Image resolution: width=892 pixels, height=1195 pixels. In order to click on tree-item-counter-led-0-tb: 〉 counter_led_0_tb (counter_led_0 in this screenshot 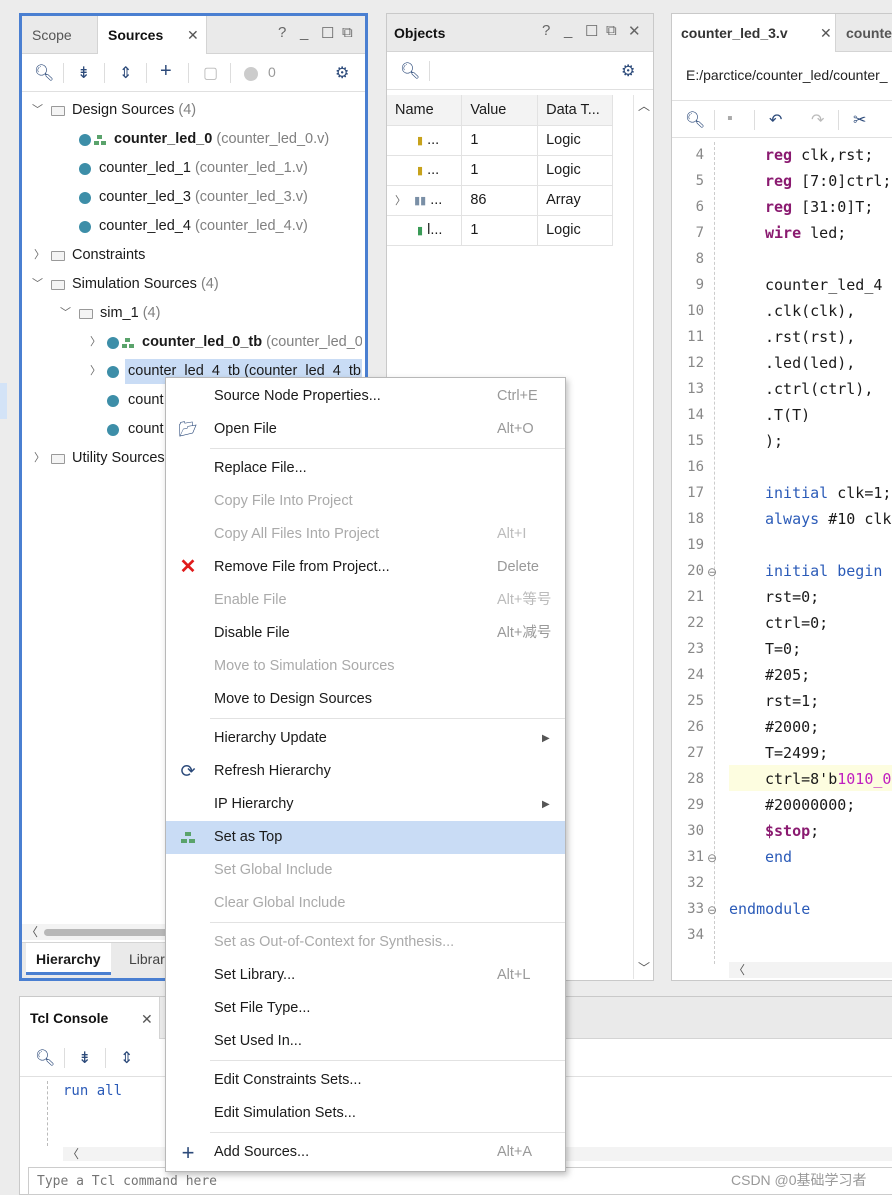, I will do `click(192, 342)`.